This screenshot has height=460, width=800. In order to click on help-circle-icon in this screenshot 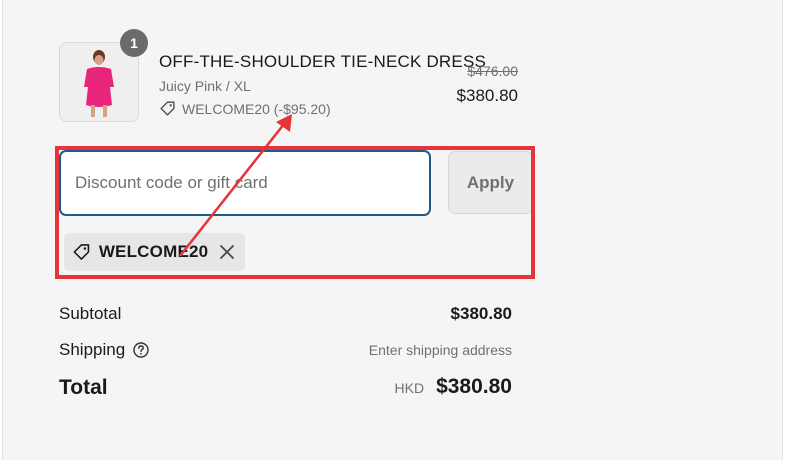, I will do `click(141, 350)`.